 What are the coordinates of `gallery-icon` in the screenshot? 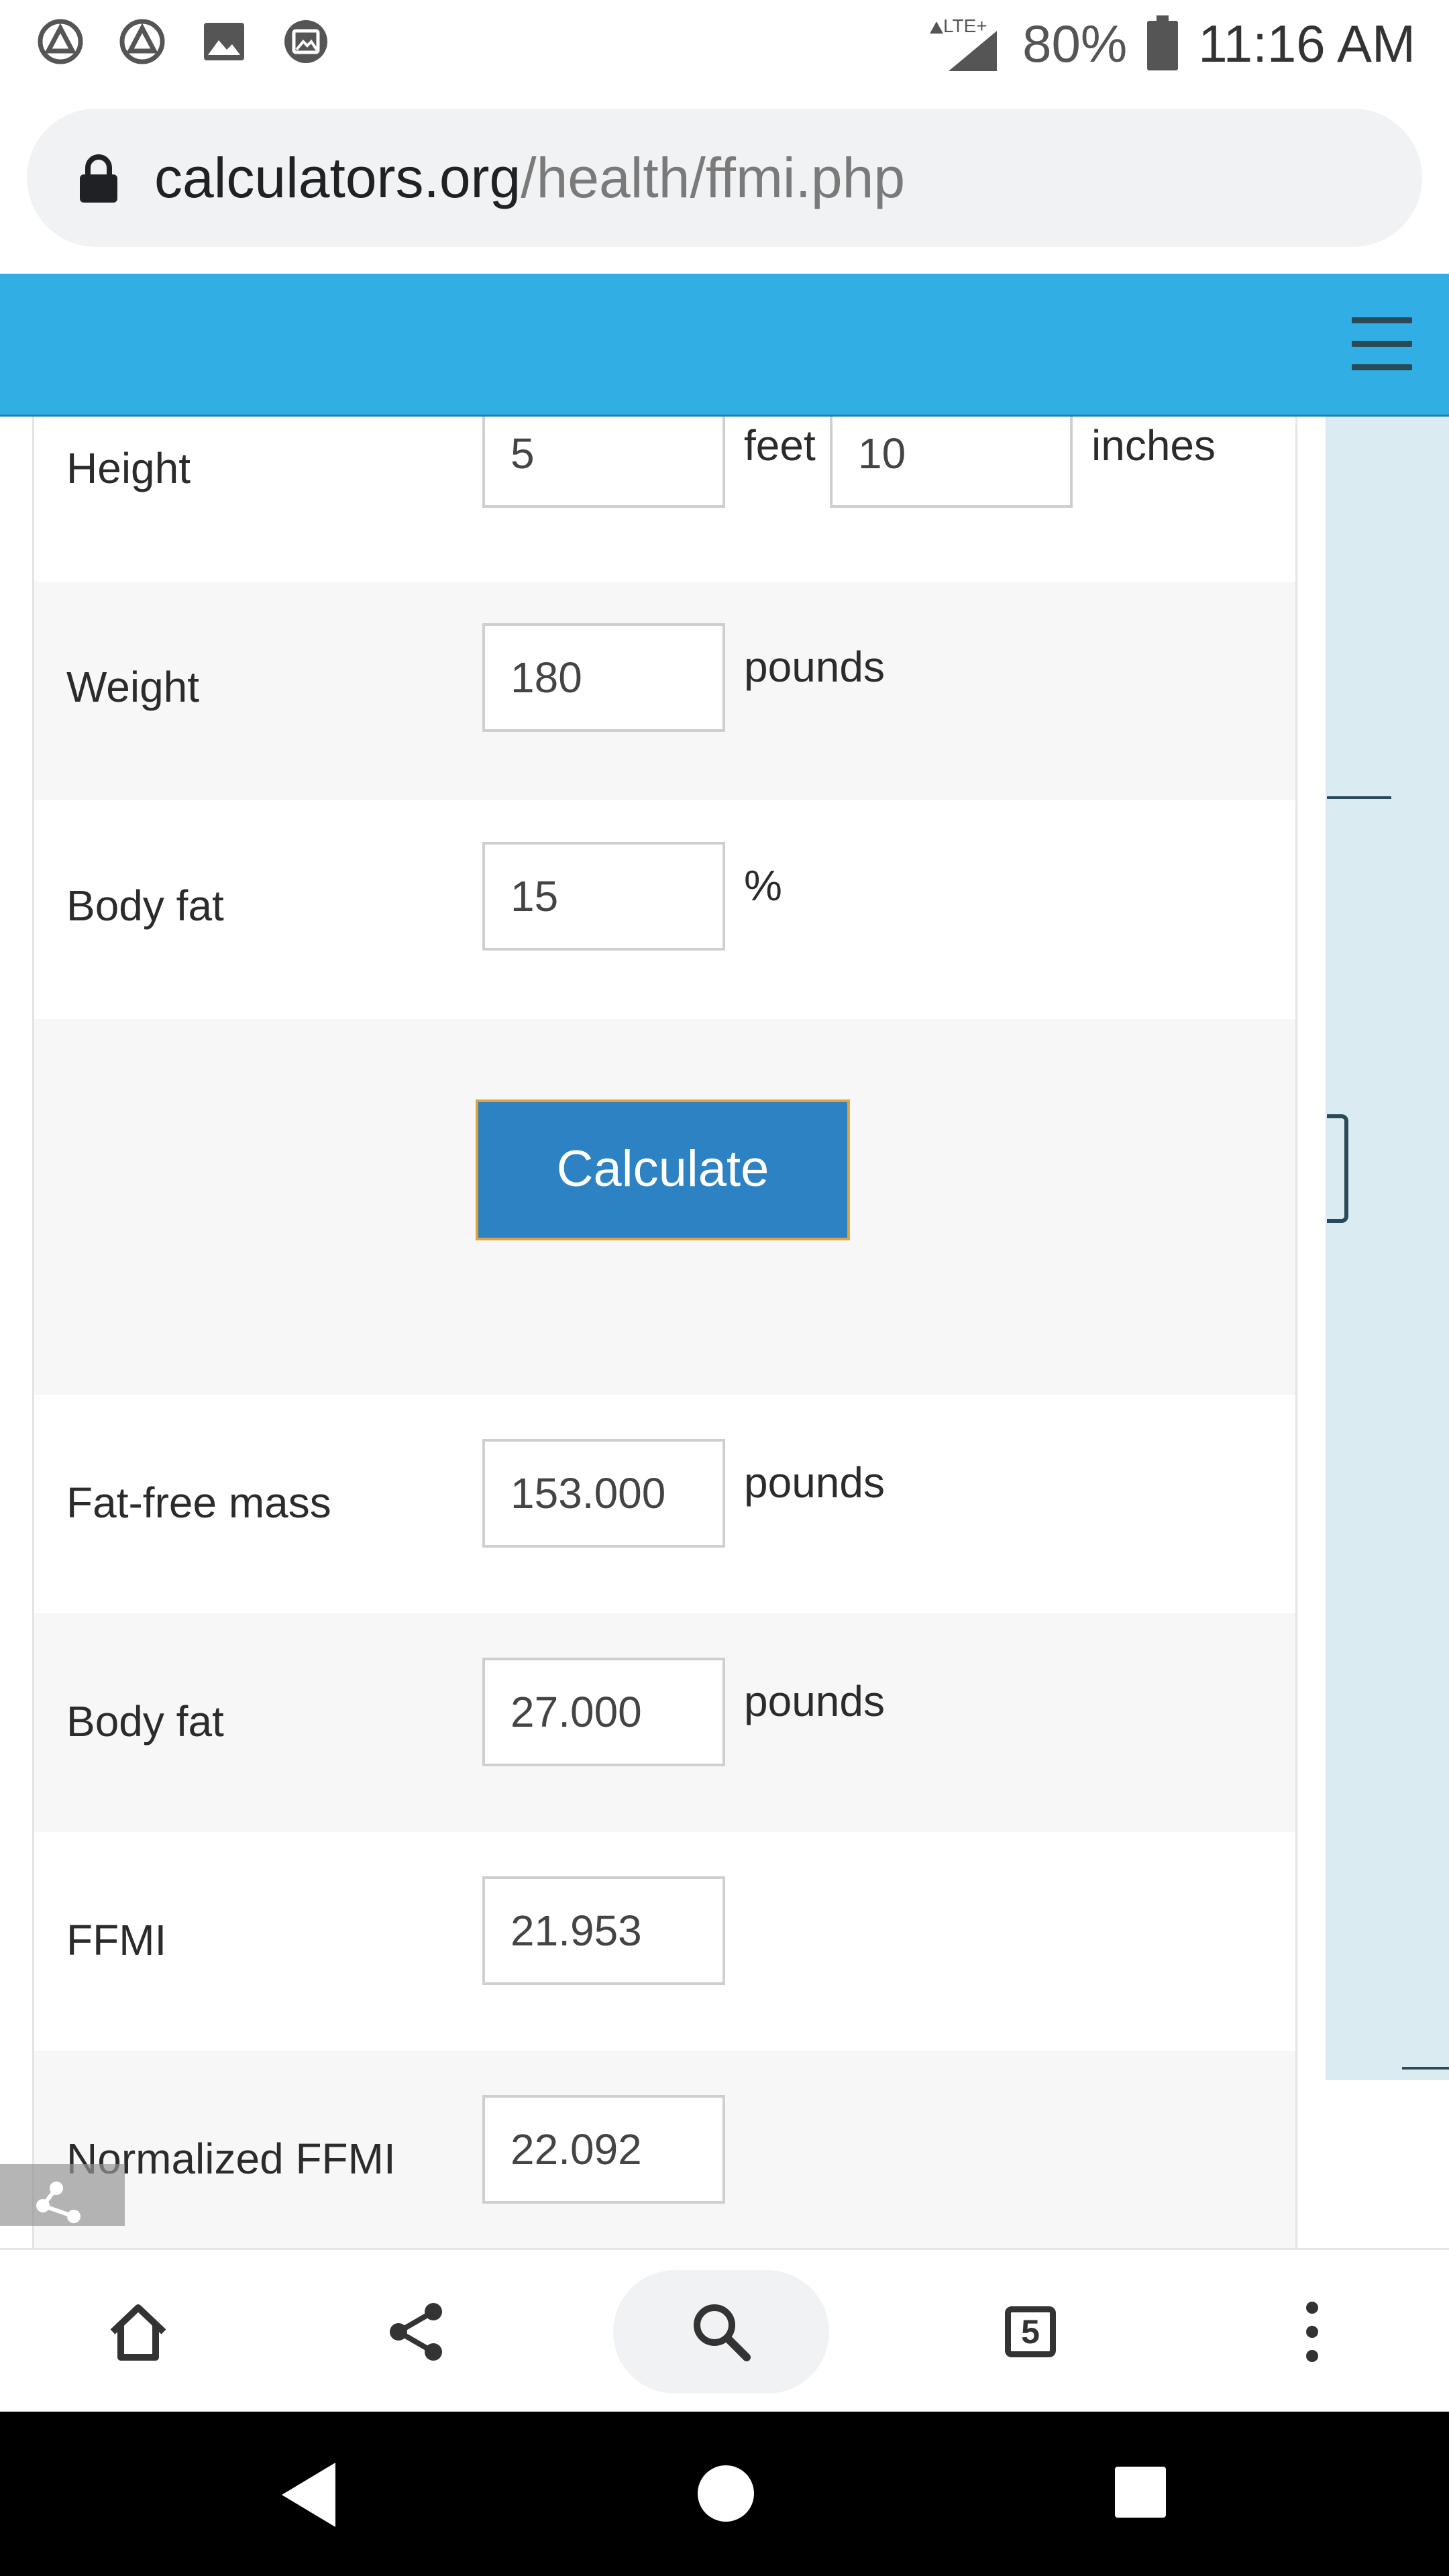 It's located at (305, 41).